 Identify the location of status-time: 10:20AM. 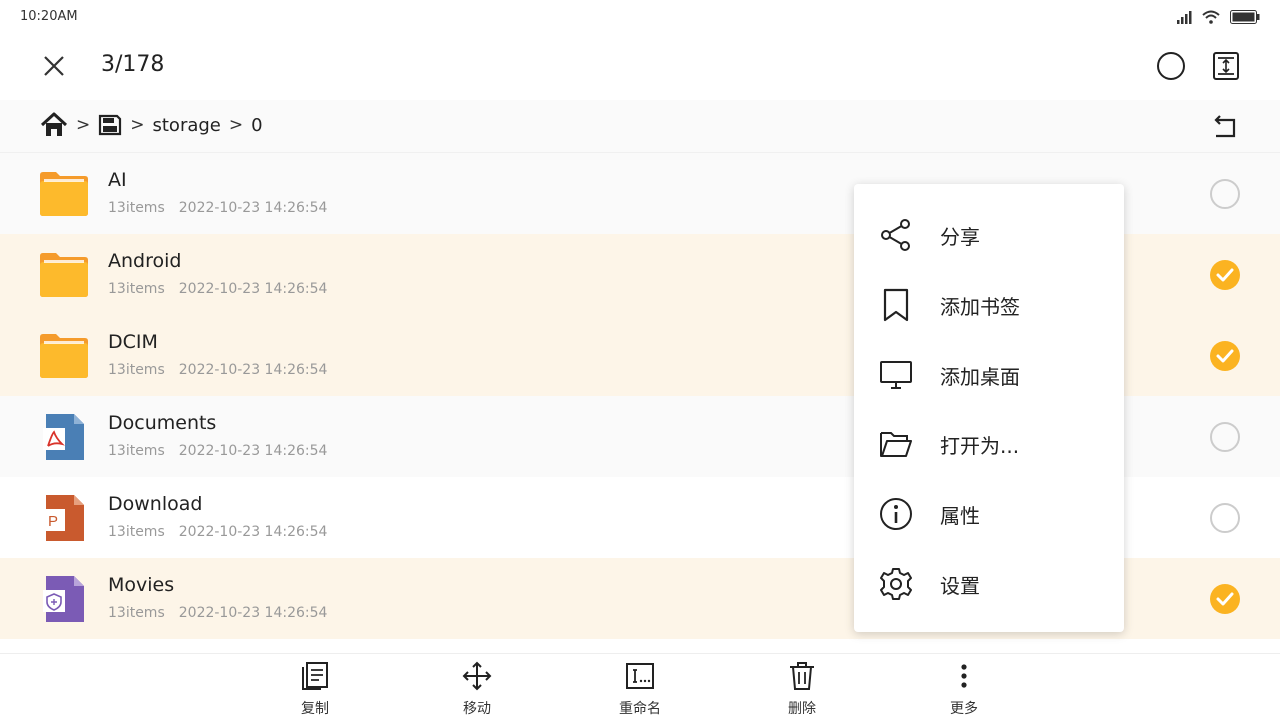
(49, 16).